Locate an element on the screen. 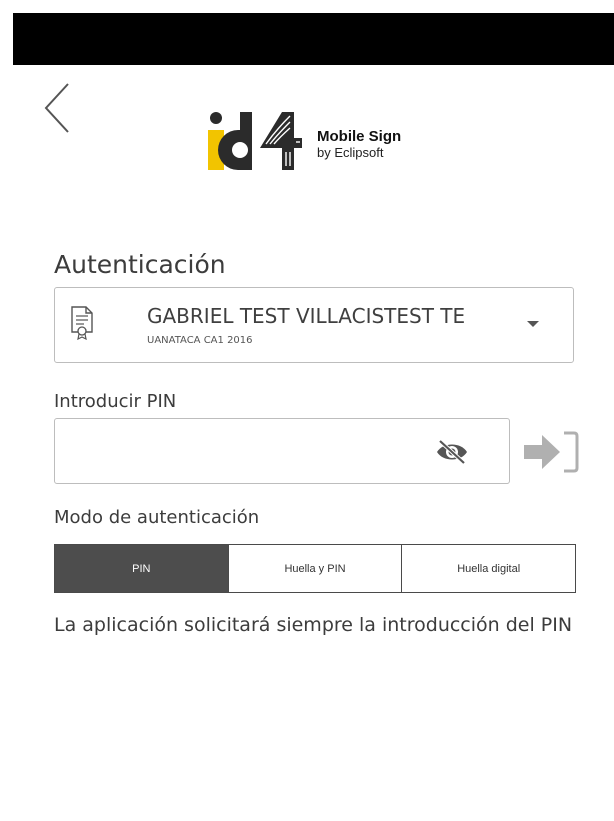  tab-pin: PIN is located at coordinates (141, 568).